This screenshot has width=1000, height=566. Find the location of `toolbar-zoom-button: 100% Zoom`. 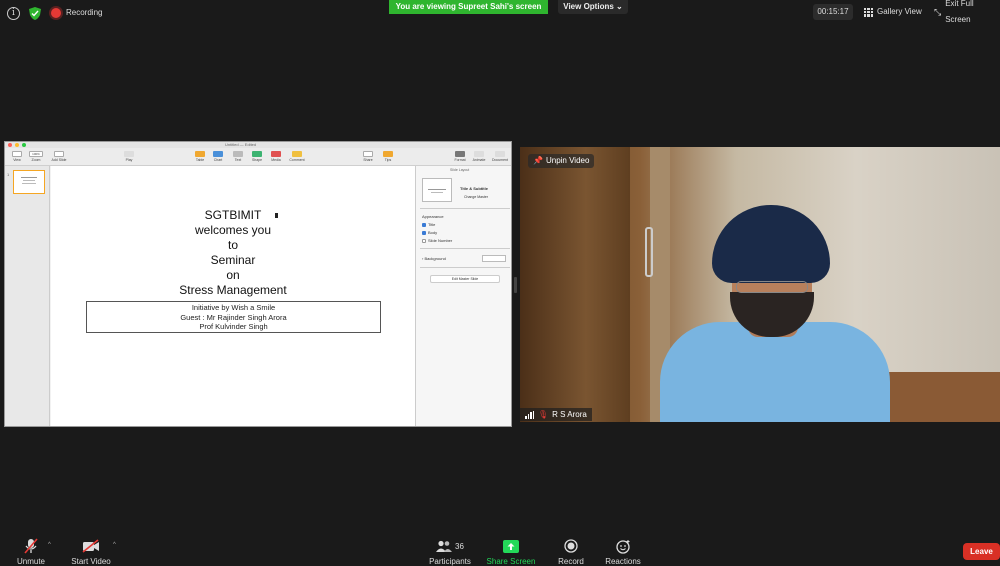

toolbar-zoom-button: 100% Zoom is located at coordinates (36, 156).